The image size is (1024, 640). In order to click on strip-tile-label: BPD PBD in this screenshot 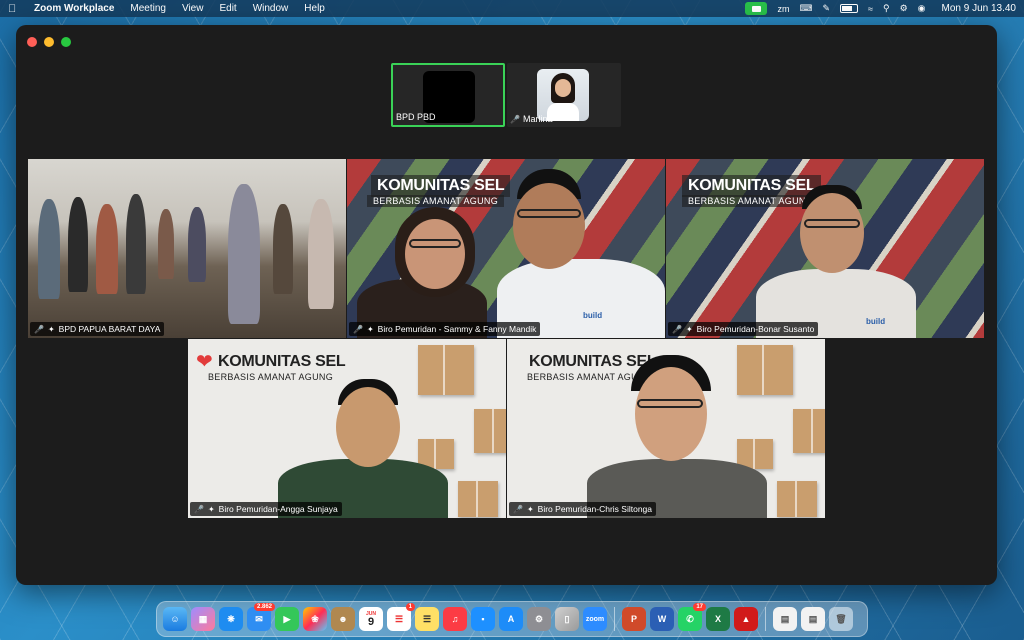, I will do `click(416, 117)`.